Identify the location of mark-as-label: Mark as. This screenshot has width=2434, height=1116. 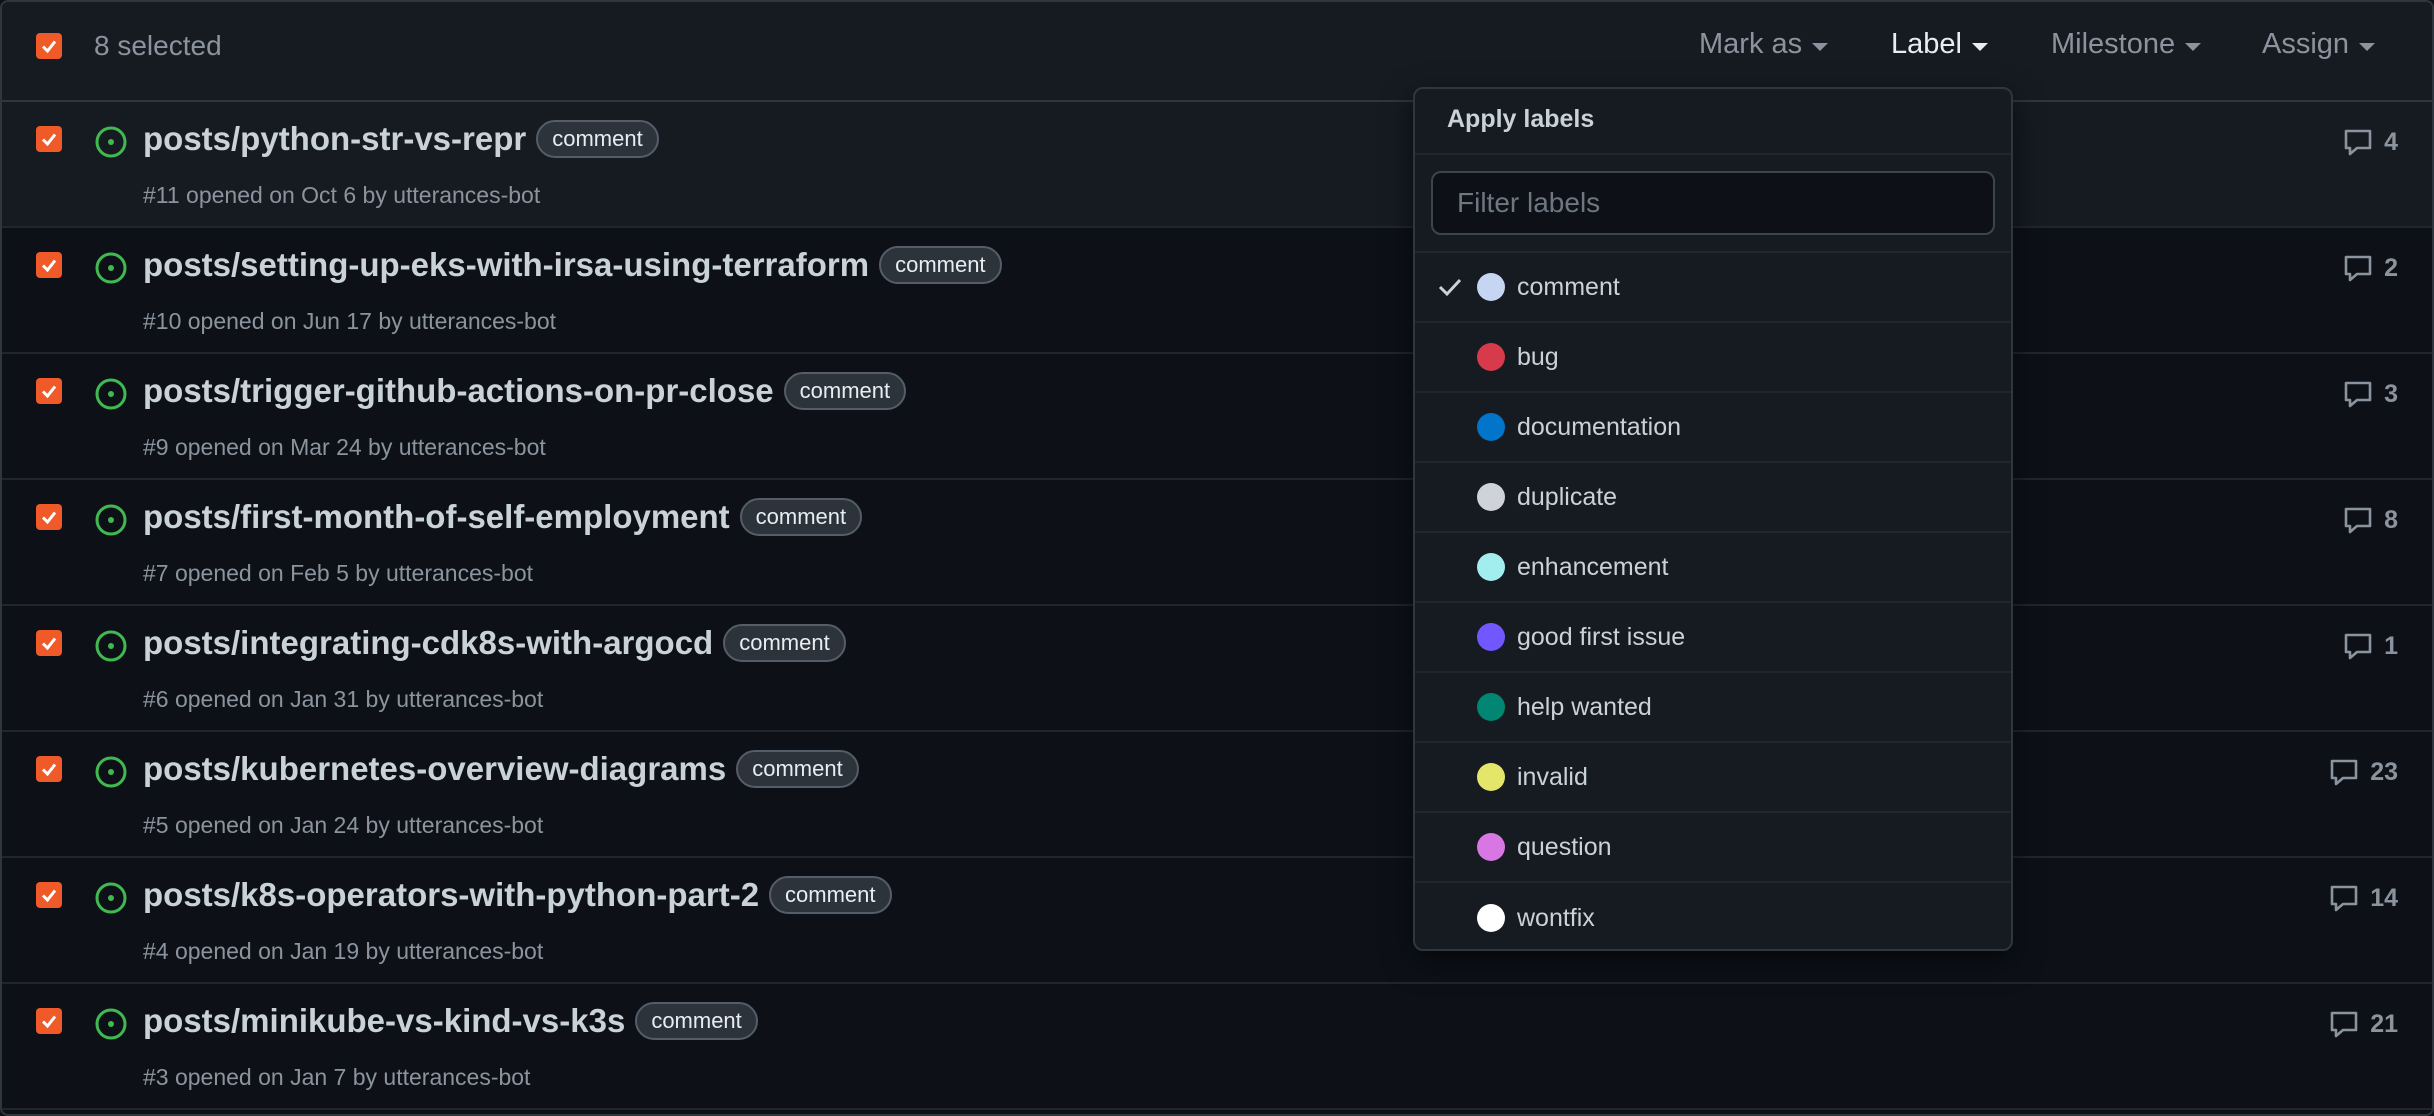
(1751, 44).